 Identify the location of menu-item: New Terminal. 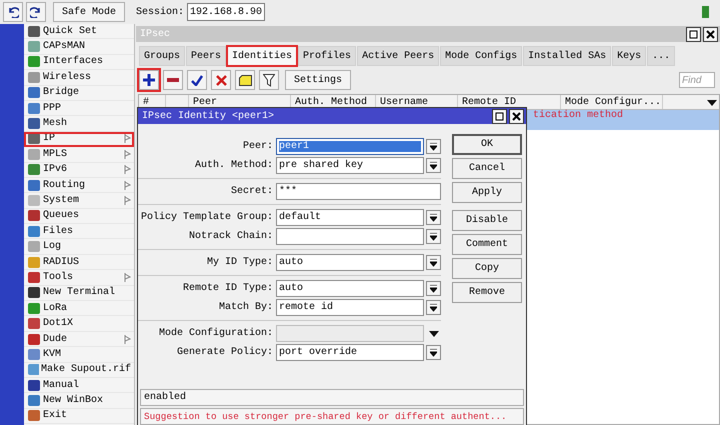
(79, 294).